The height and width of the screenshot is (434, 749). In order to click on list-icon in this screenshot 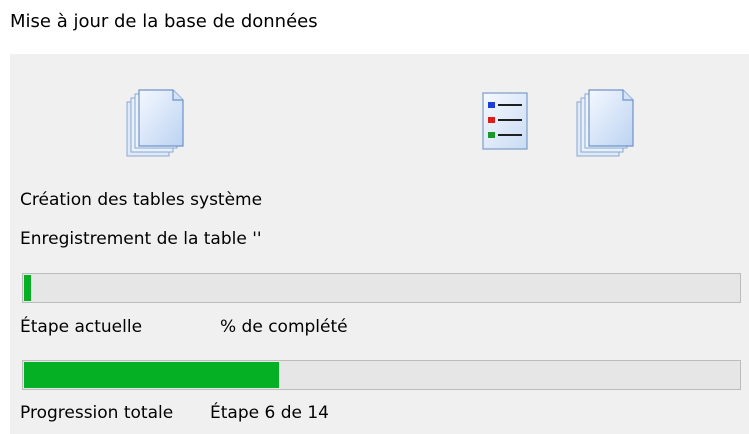, I will do `click(505, 121)`.